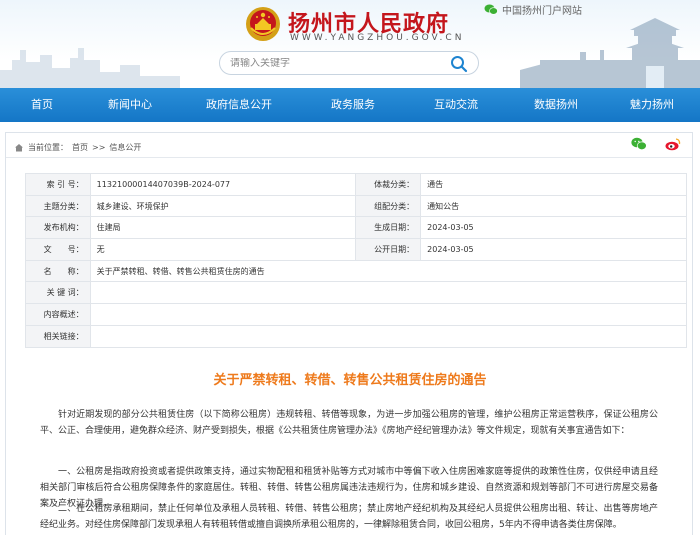 The height and width of the screenshot is (535, 700). Describe the element at coordinates (19, 148) in the screenshot. I see `home-icon` at that location.